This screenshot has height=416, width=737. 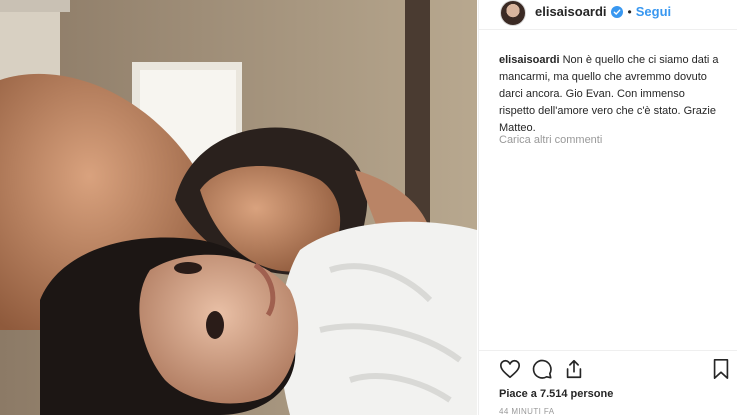 What do you see at coordinates (556, 394) in the screenshot?
I see `likes-count: Piace a 7.514 persone` at bounding box center [556, 394].